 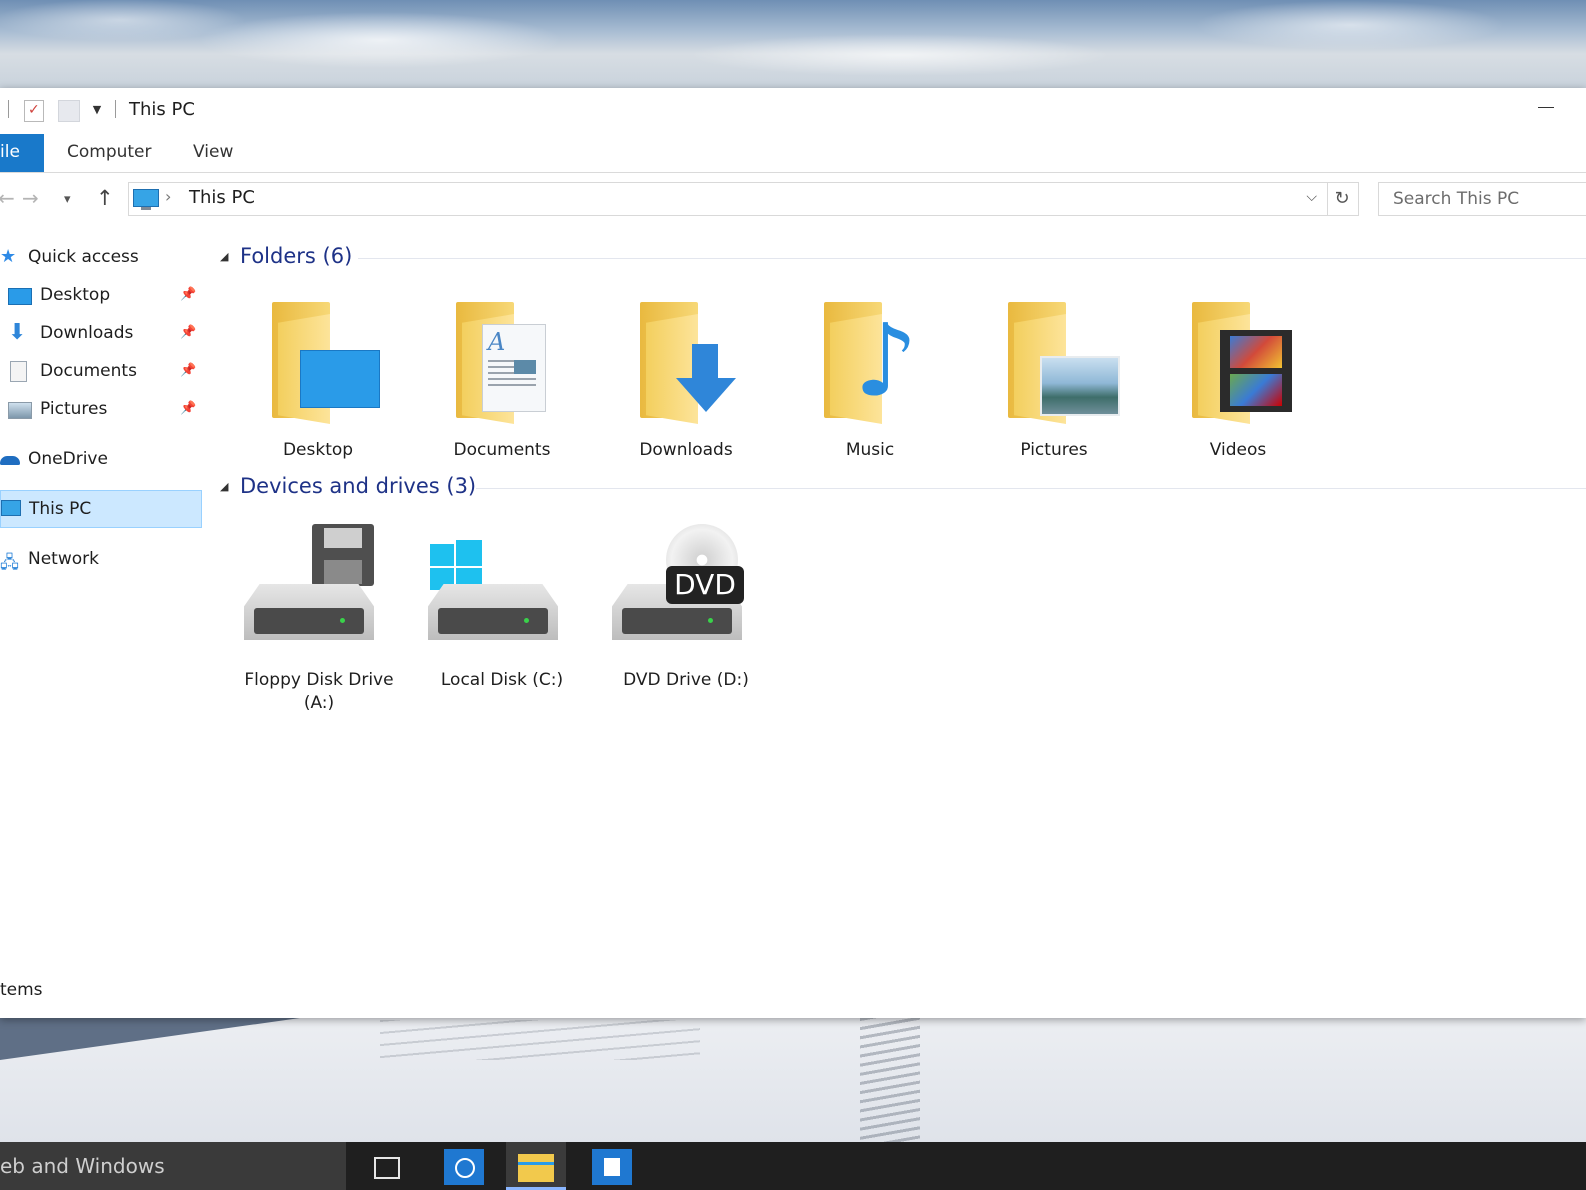 I want to click on nav-item-label: Network, so click(x=63, y=559).